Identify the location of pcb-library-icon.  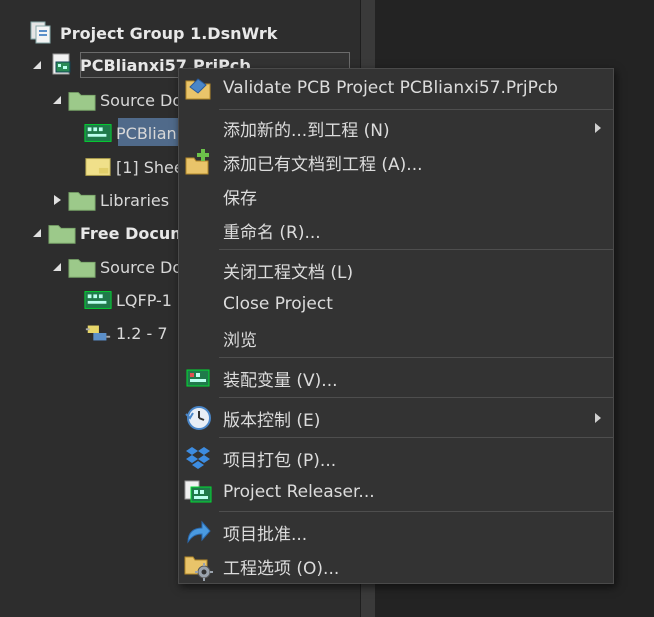
(98, 300).